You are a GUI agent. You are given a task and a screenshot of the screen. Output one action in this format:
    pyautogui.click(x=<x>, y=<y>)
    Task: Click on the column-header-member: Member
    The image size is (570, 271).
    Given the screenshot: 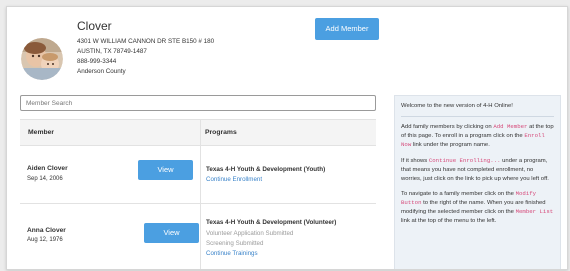 What is the action you would take?
    pyautogui.click(x=41, y=132)
    